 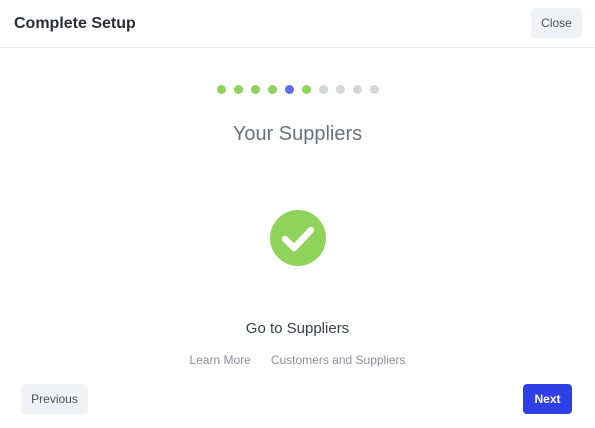 What do you see at coordinates (297, 24) in the screenshot?
I see `dialog-header: Complete Setup Close` at bounding box center [297, 24].